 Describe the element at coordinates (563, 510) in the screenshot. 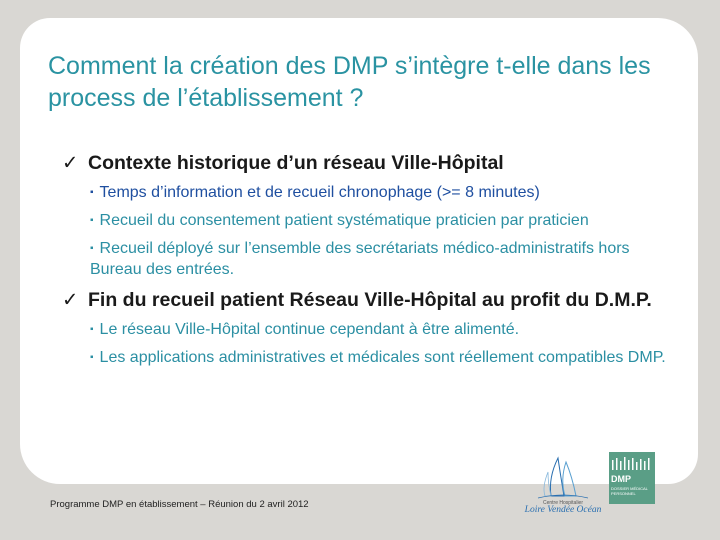

I see `hospital-name: Loire Vendée Océan` at that location.